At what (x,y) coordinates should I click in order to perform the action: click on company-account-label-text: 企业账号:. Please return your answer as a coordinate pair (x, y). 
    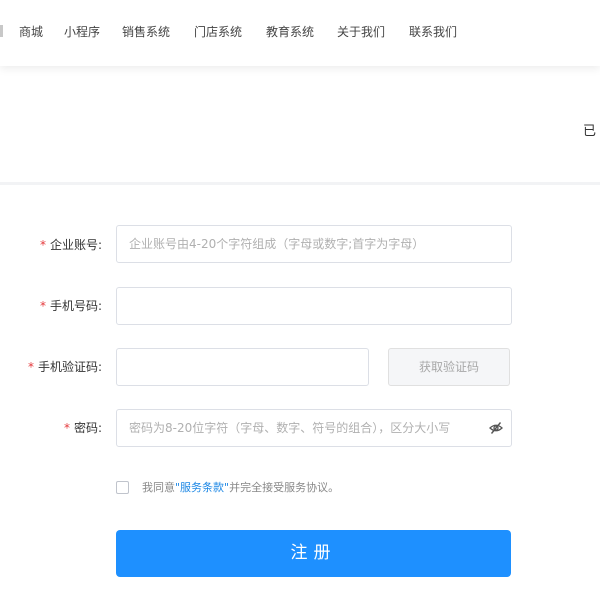
    Looking at the image, I should click on (75, 245).